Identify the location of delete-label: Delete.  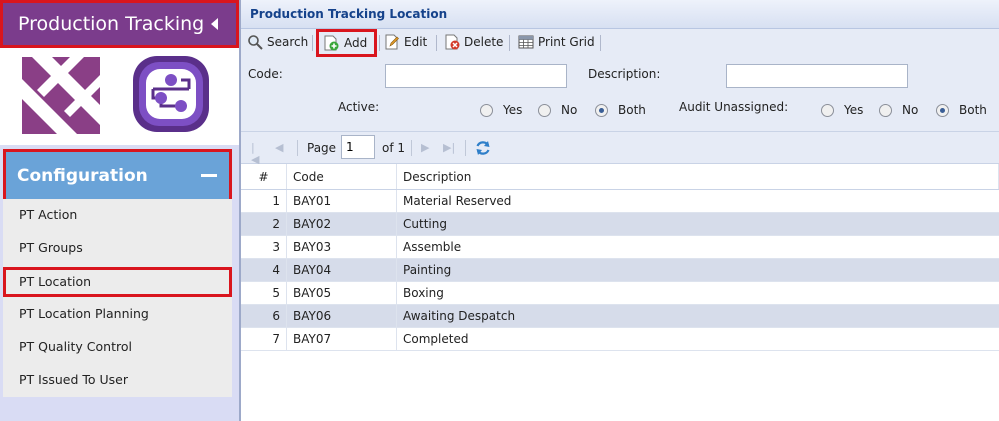
(484, 42).